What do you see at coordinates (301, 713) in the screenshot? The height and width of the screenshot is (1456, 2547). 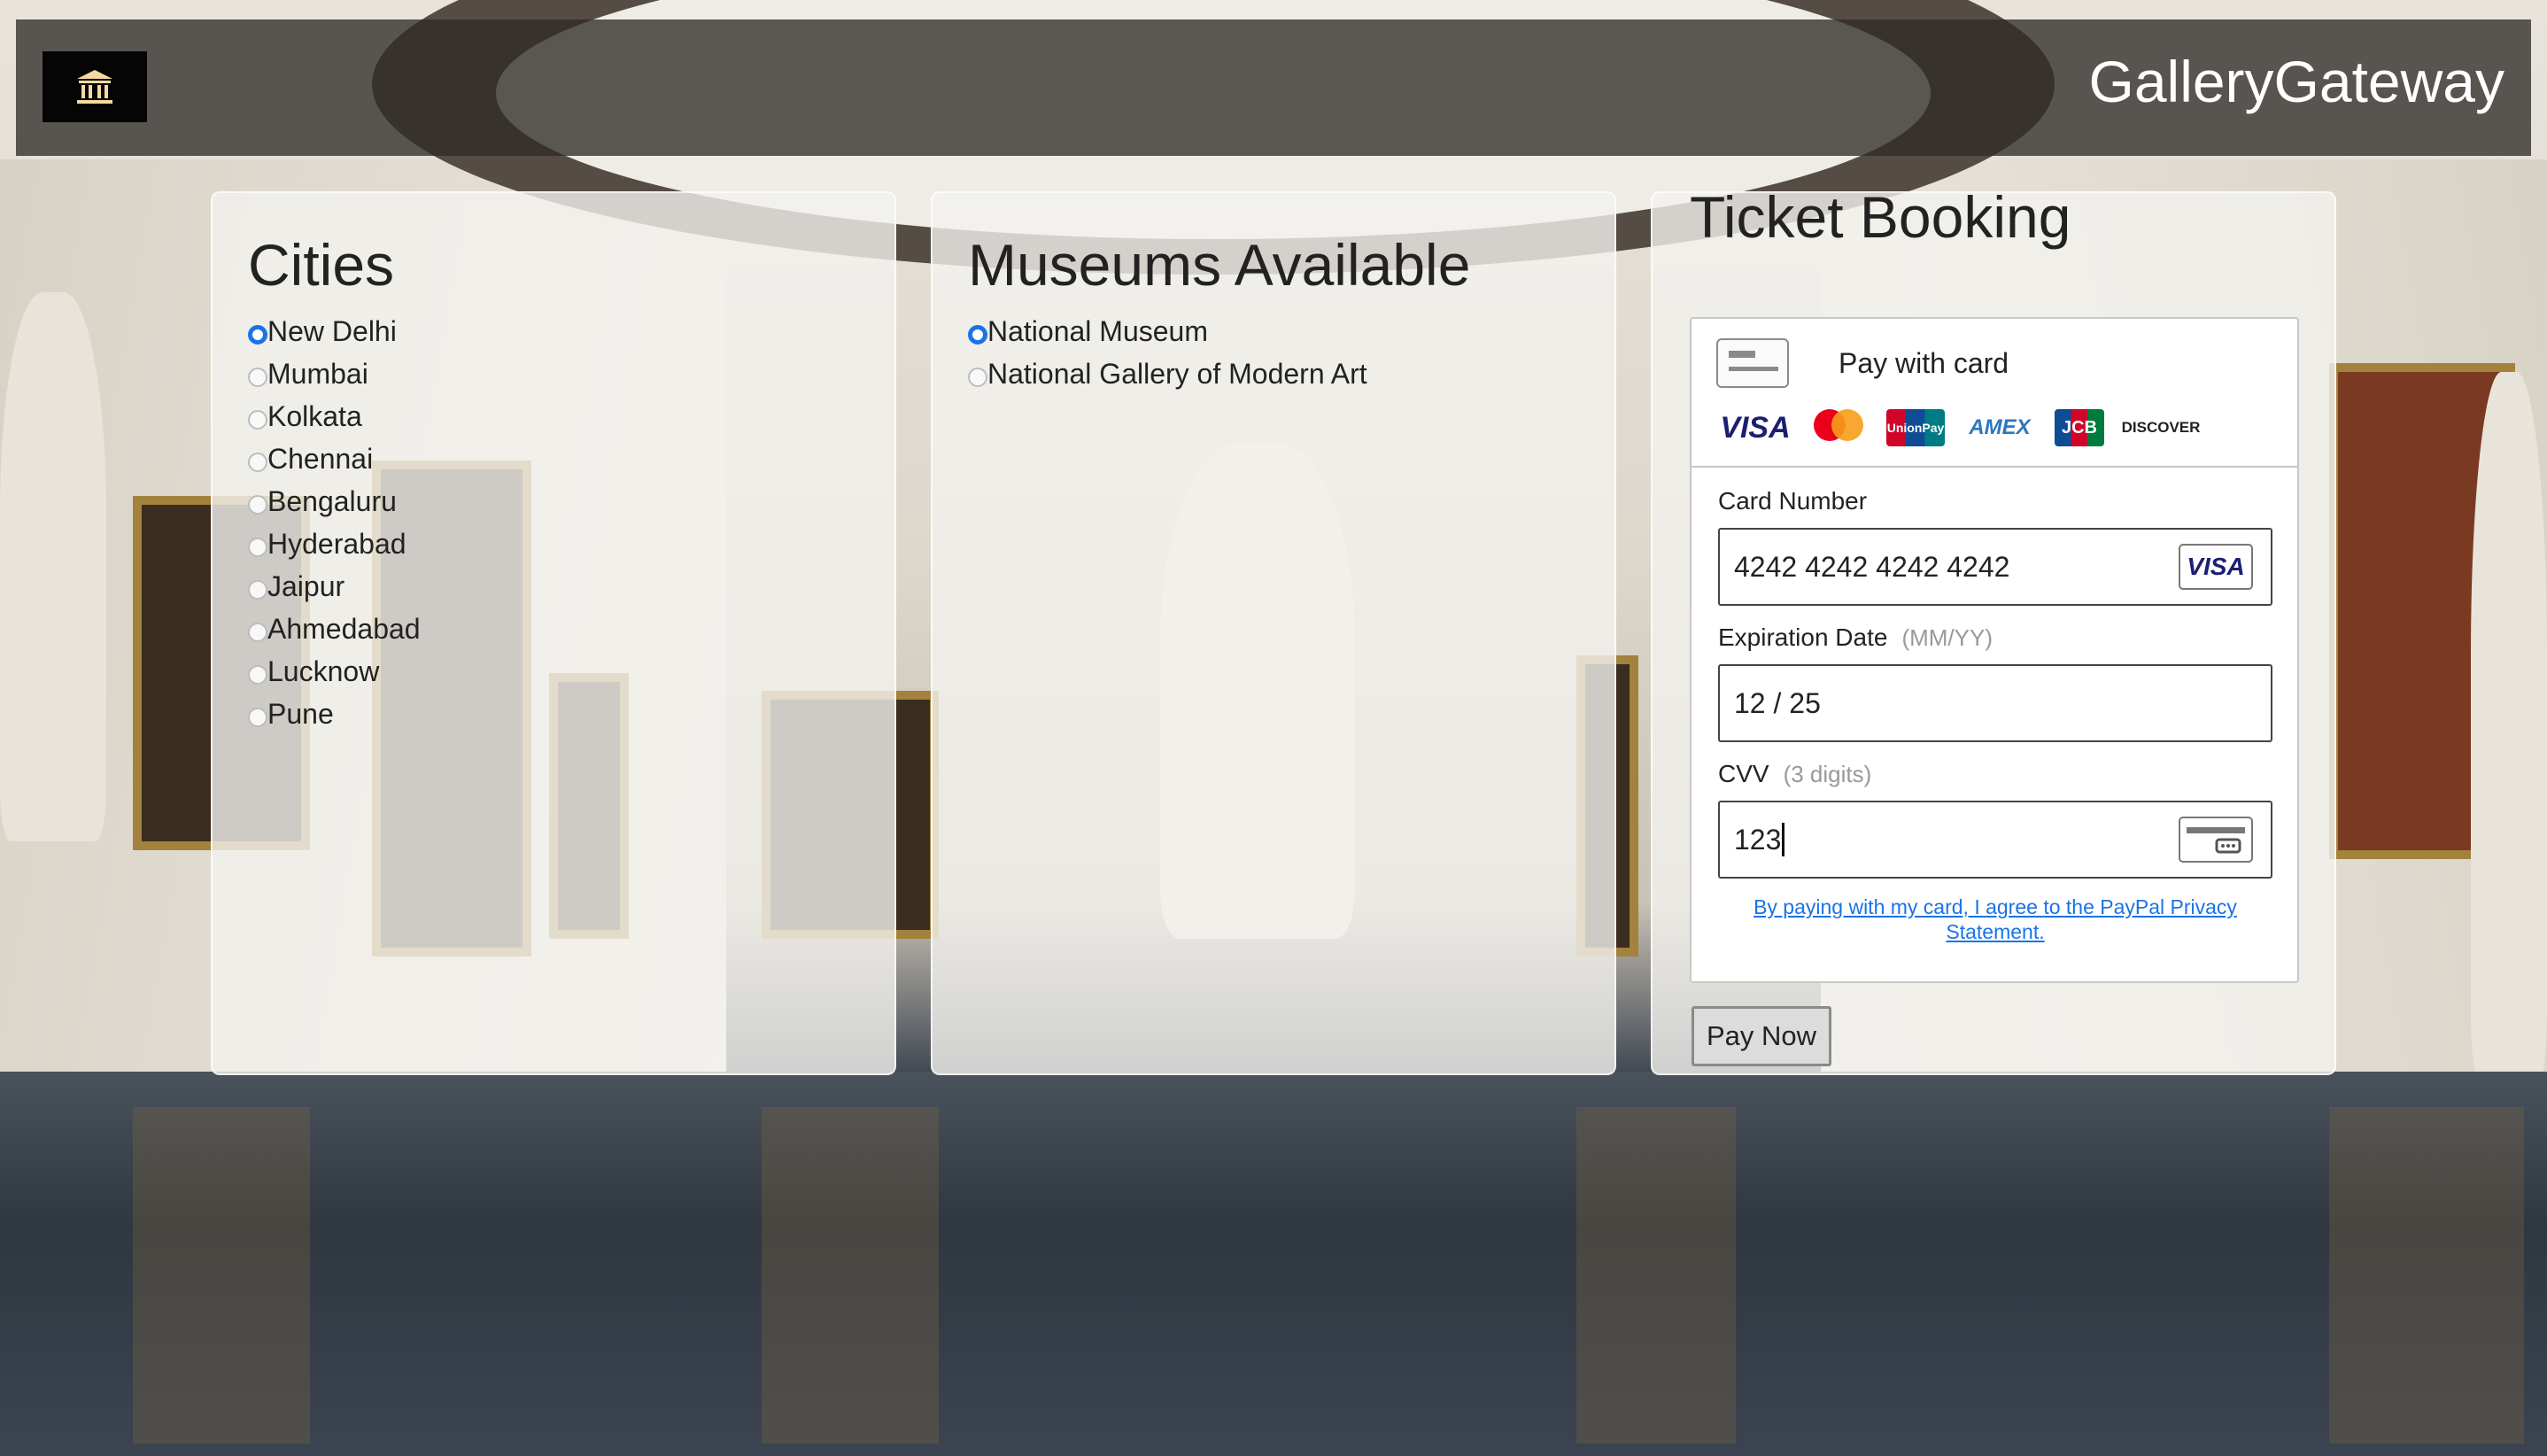 I see `city-option-label: Pune` at bounding box center [301, 713].